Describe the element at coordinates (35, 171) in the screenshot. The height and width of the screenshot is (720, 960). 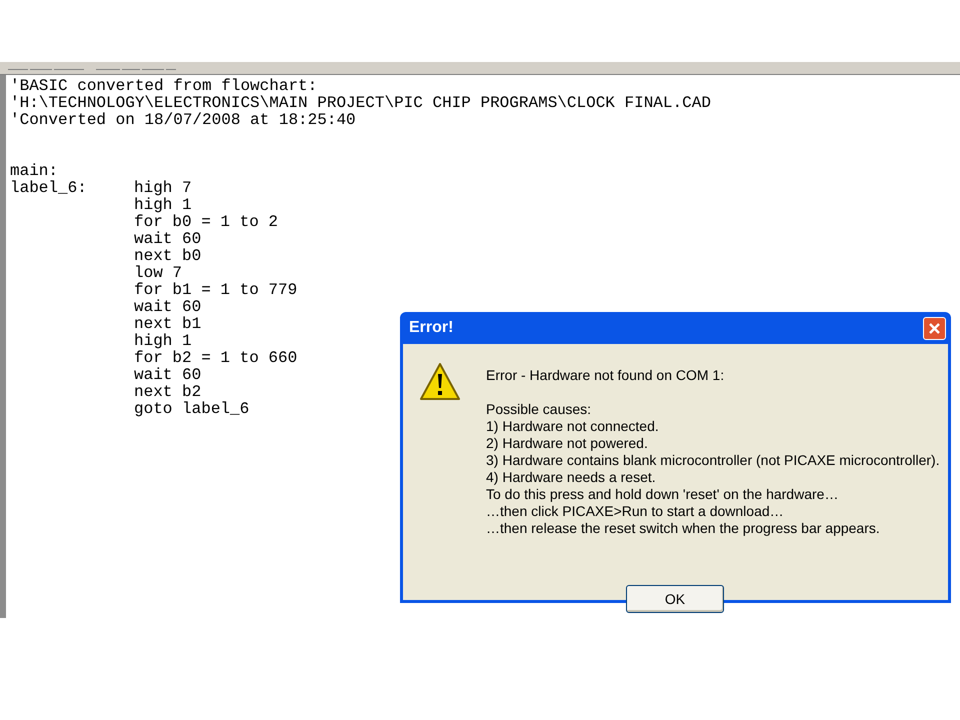
I see `code-label: main:` at that location.